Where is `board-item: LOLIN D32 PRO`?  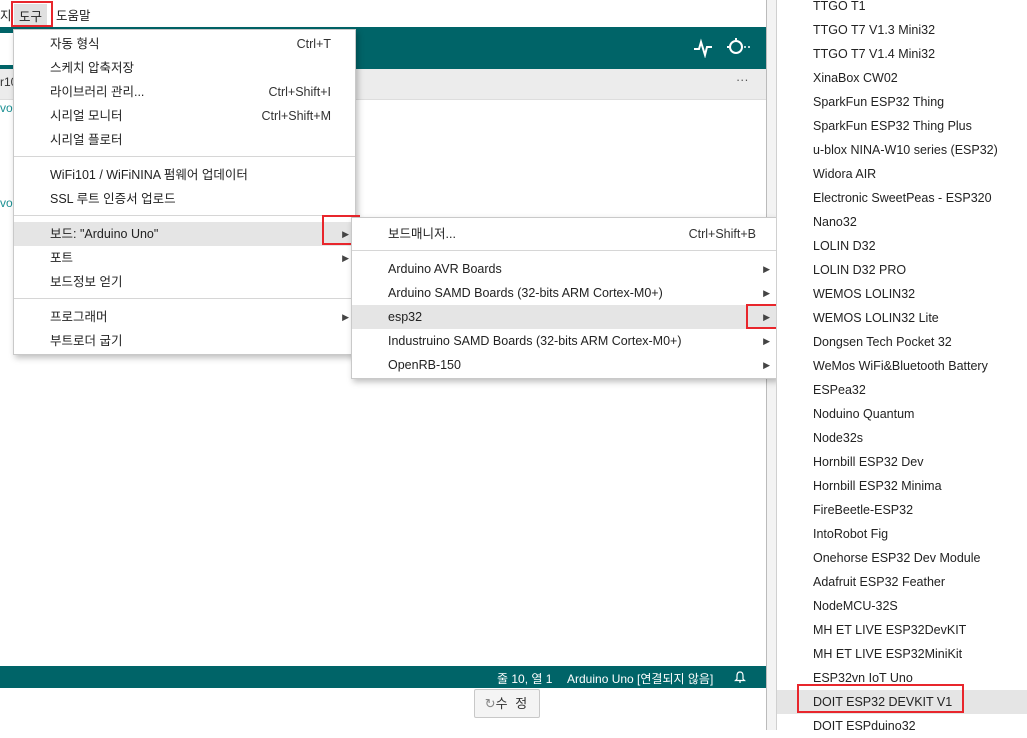 board-item: LOLIN D32 PRO is located at coordinates (902, 270).